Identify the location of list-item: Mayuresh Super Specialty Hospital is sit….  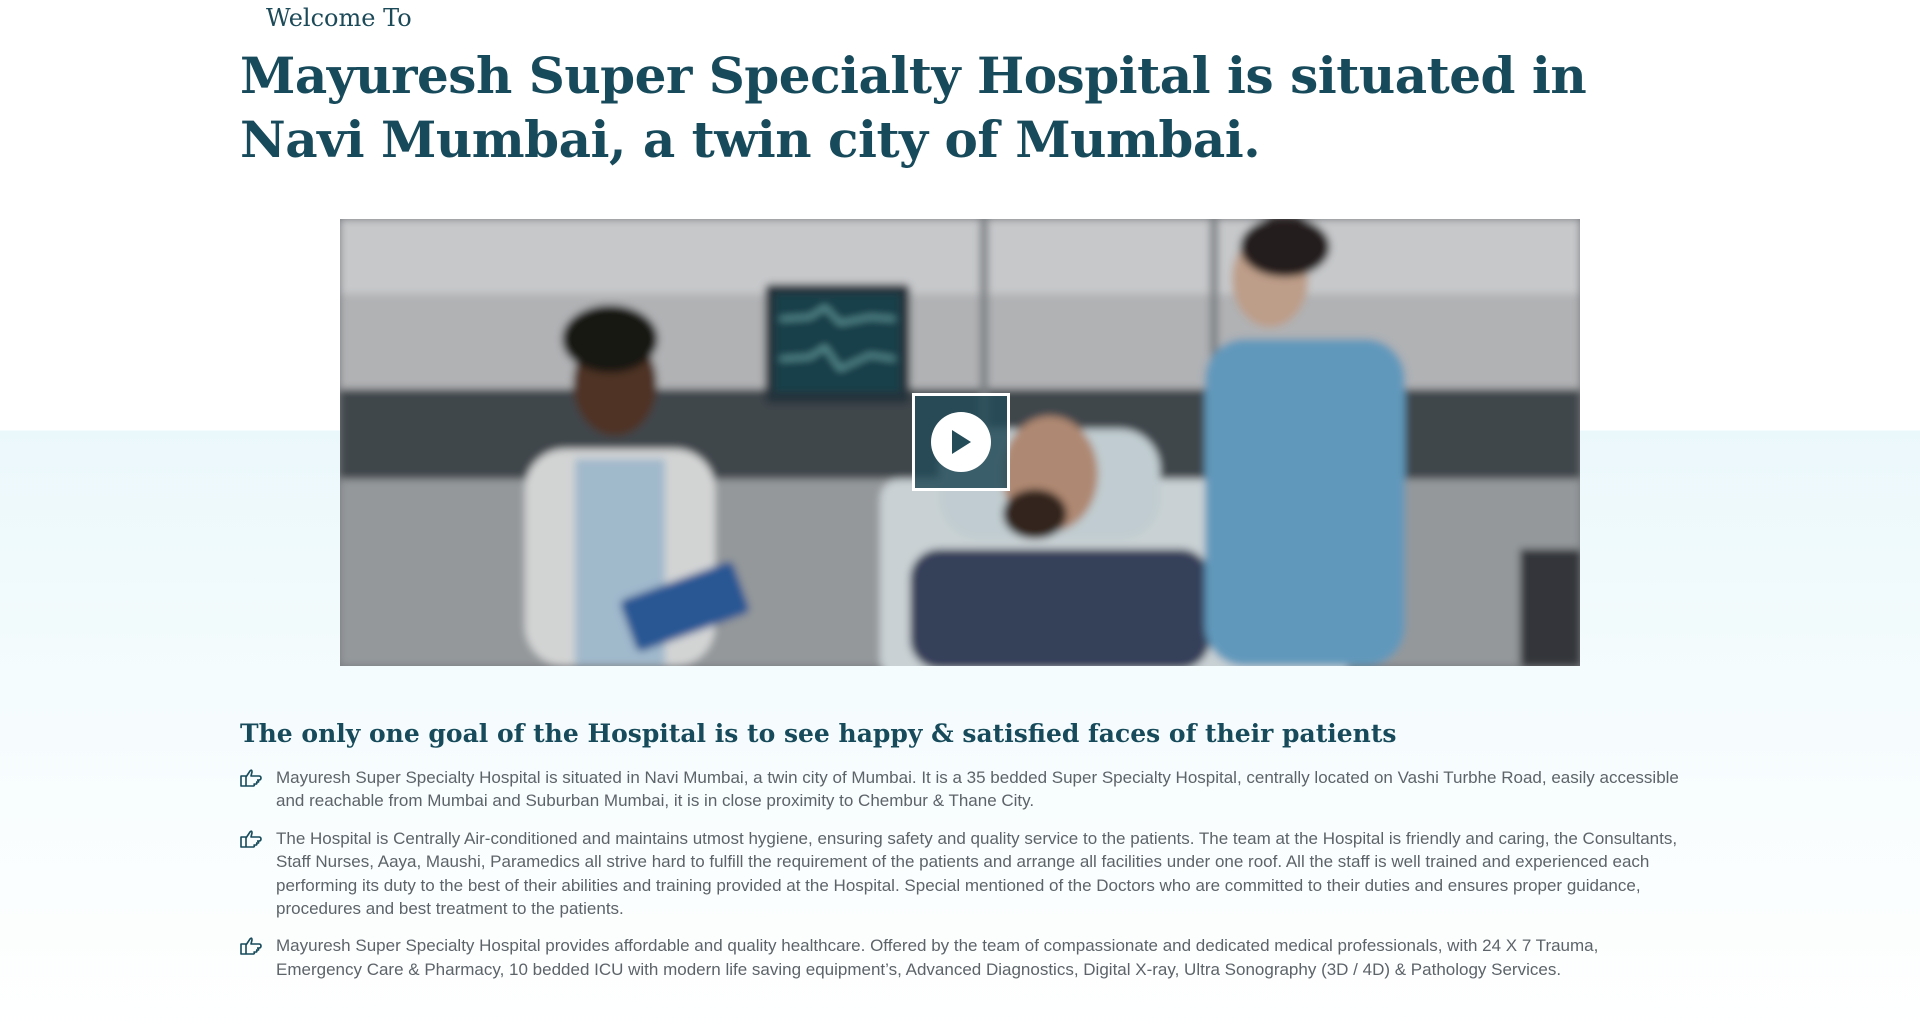
(960, 789).